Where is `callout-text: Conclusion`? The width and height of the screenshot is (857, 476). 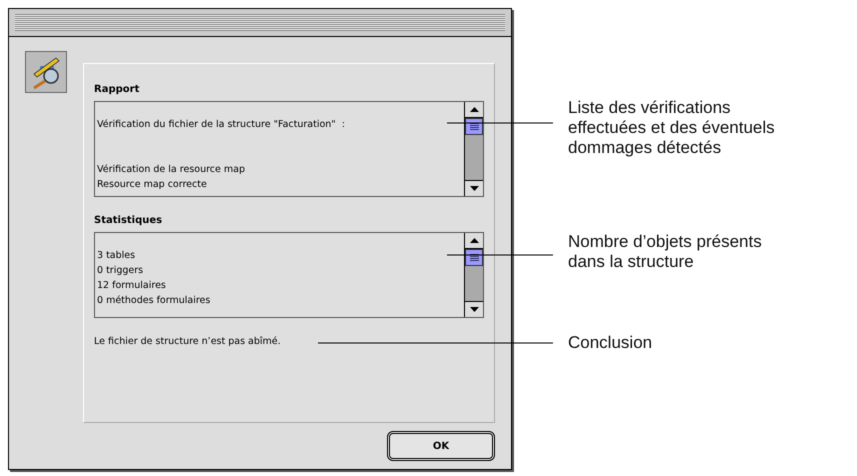
callout-text: Conclusion is located at coordinates (611, 343).